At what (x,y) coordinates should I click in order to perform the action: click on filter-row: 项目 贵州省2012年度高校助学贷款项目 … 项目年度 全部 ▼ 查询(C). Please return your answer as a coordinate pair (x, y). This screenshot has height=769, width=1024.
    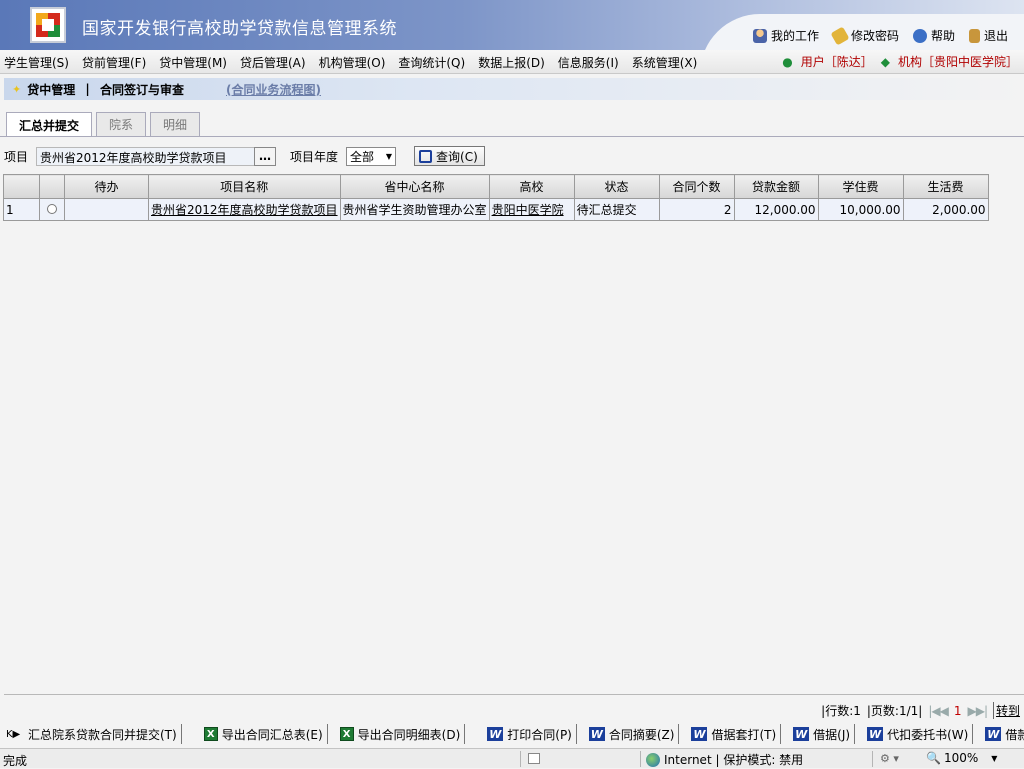
    Looking at the image, I should click on (244, 156).